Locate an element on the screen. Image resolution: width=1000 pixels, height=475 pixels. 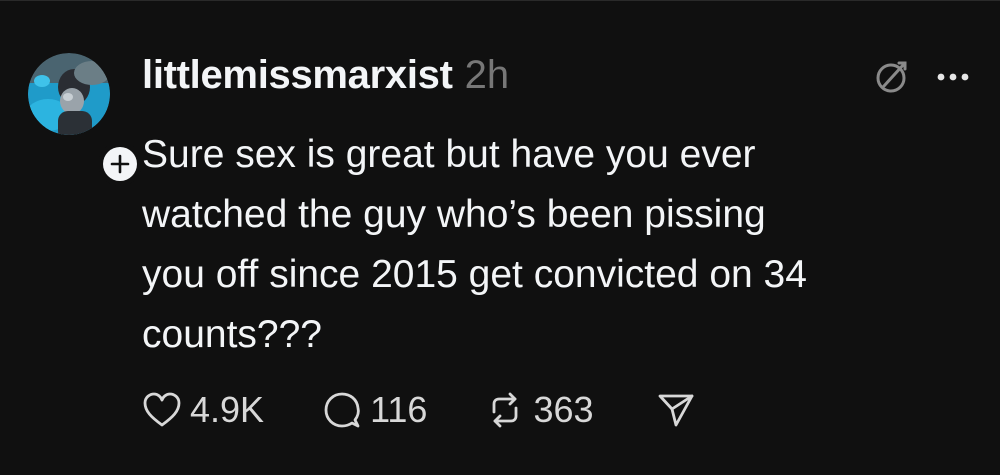
more-button is located at coordinates (953, 77).